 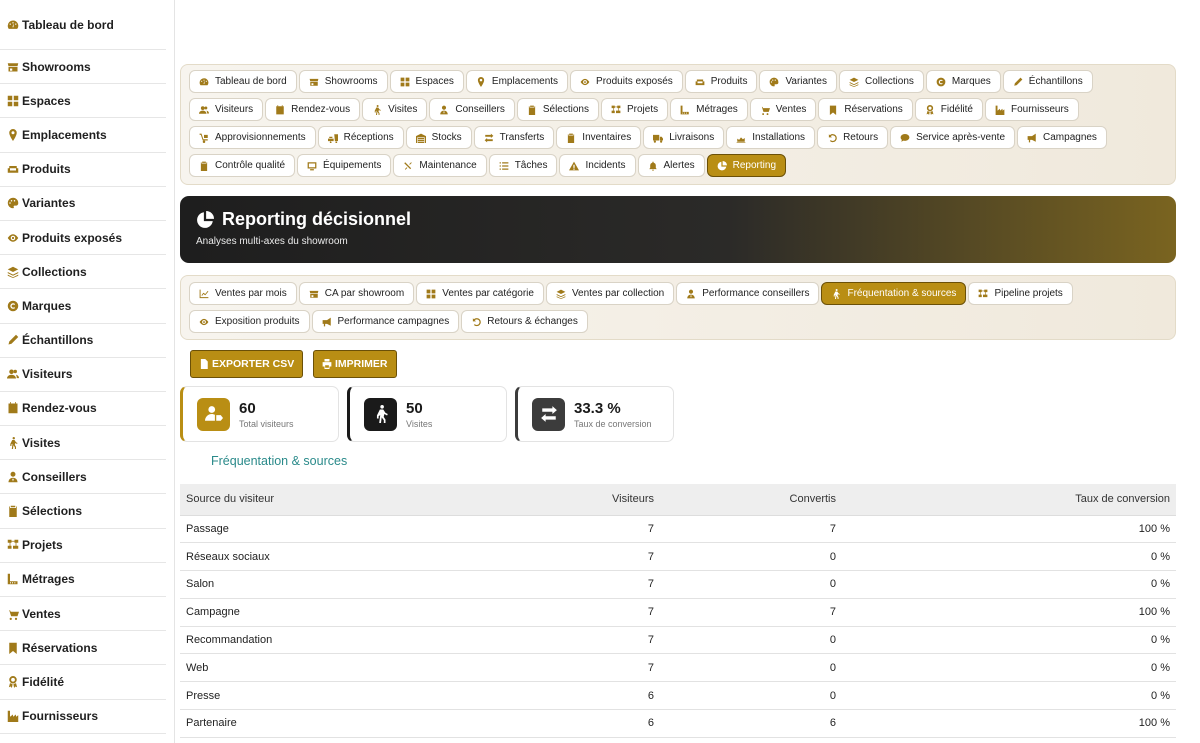 I want to click on industry-icon, so click(x=1000, y=110).